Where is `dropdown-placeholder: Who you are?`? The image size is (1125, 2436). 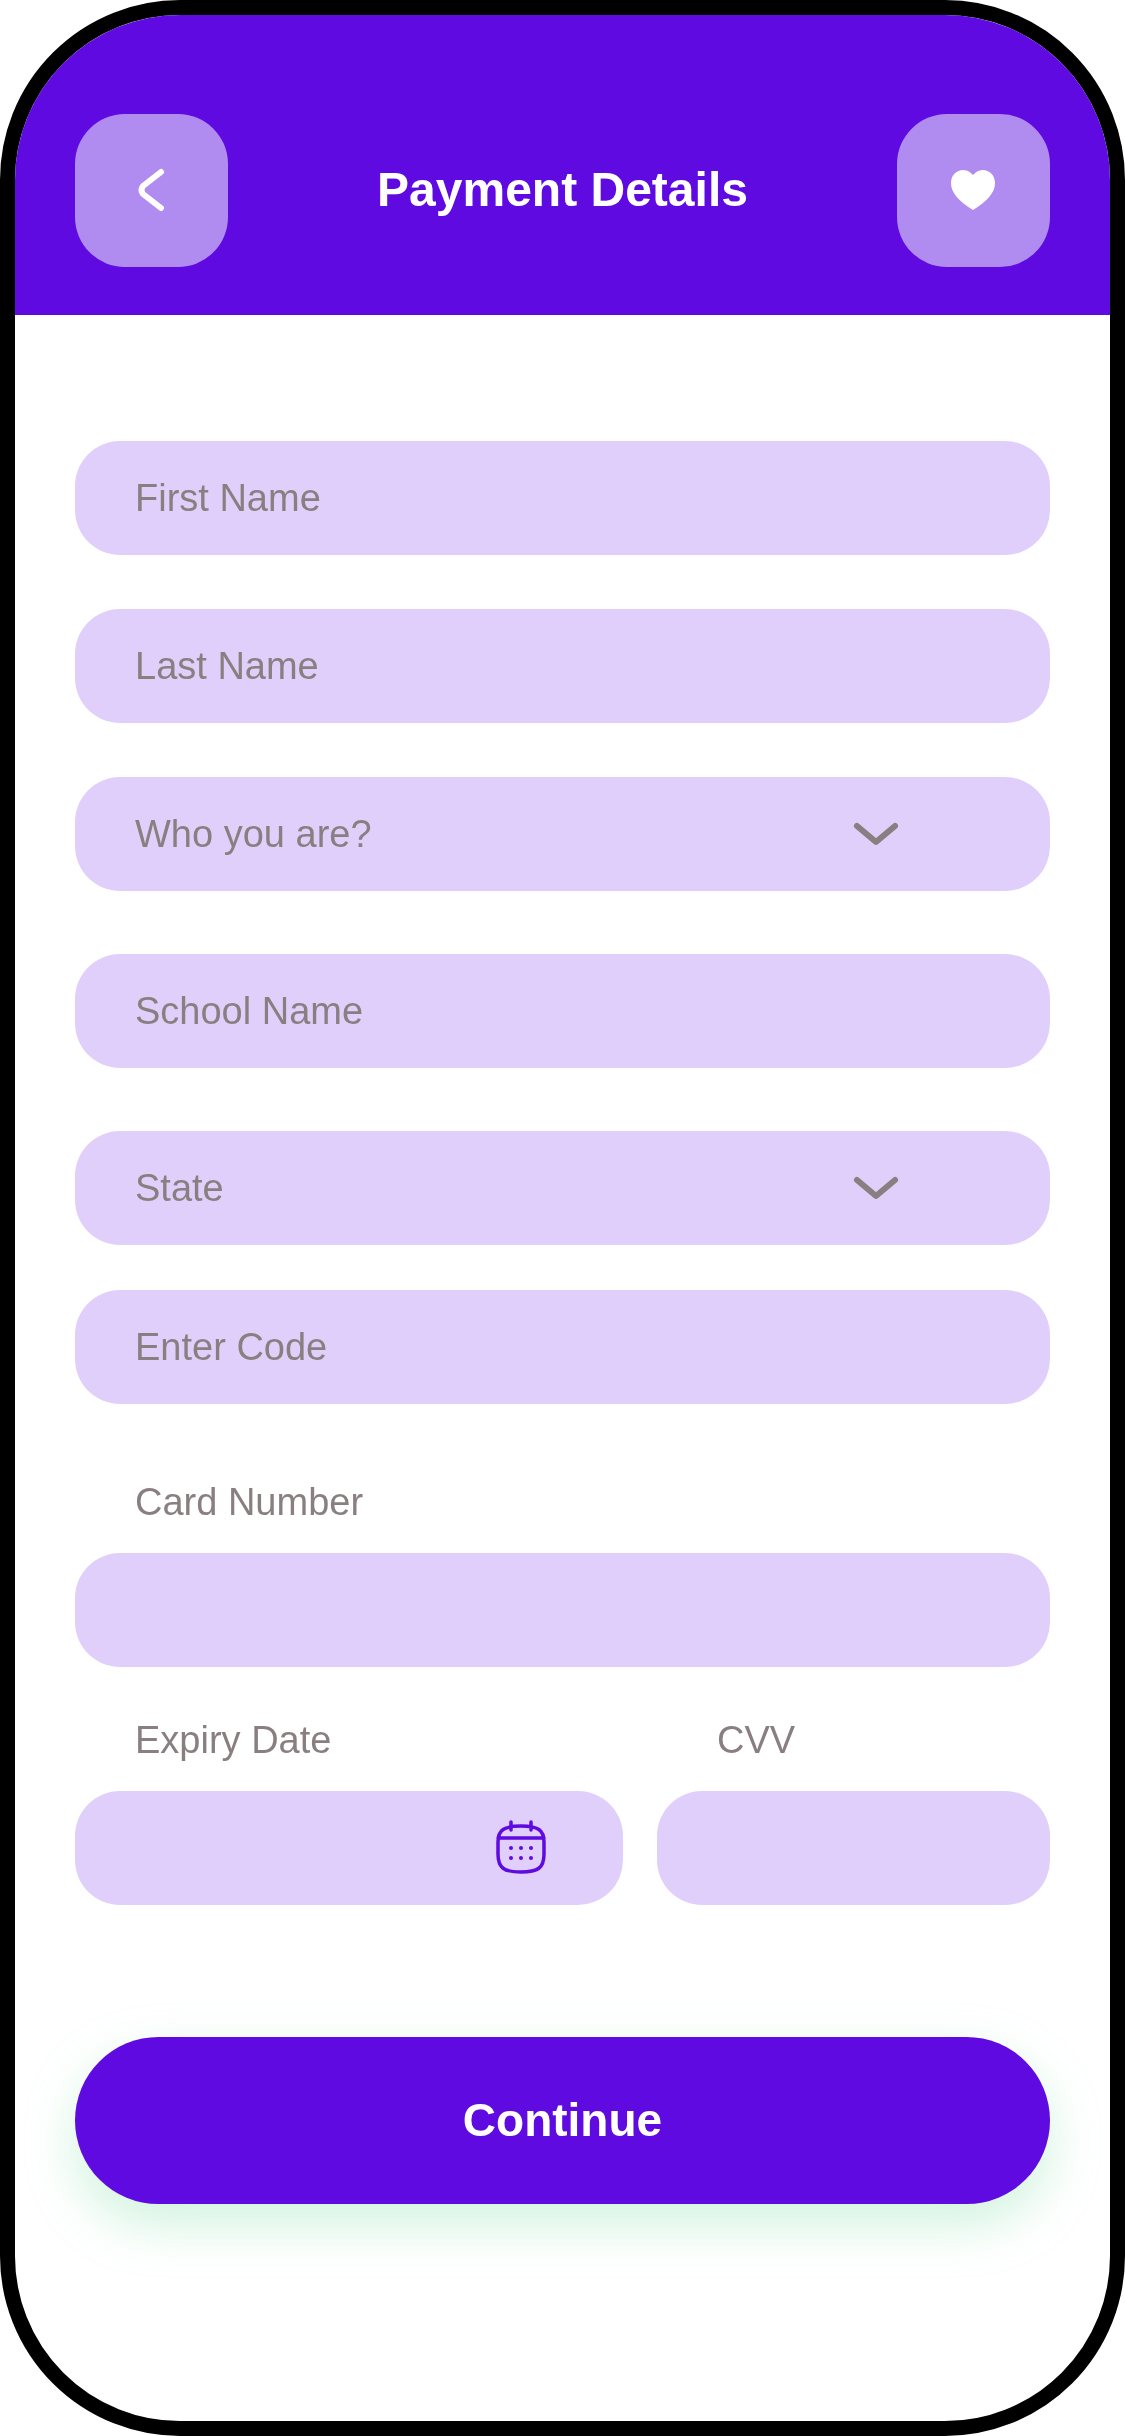
dropdown-placeholder: Who you are? is located at coordinates (253, 834).